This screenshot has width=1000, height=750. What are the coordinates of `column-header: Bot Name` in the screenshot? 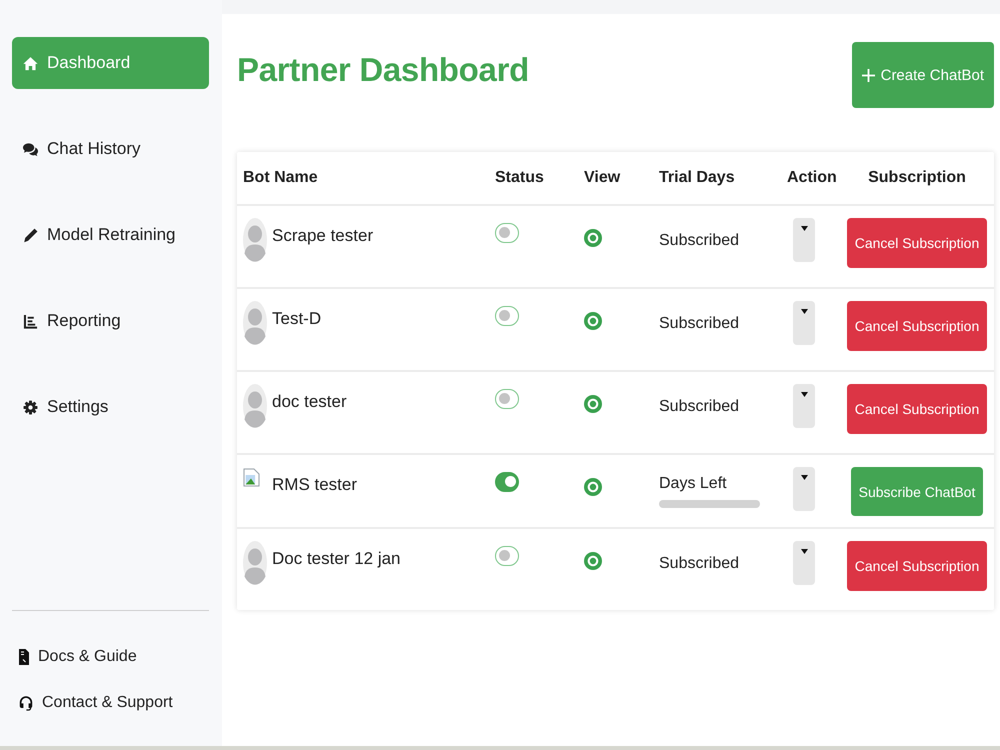 It's located at (280, 178).